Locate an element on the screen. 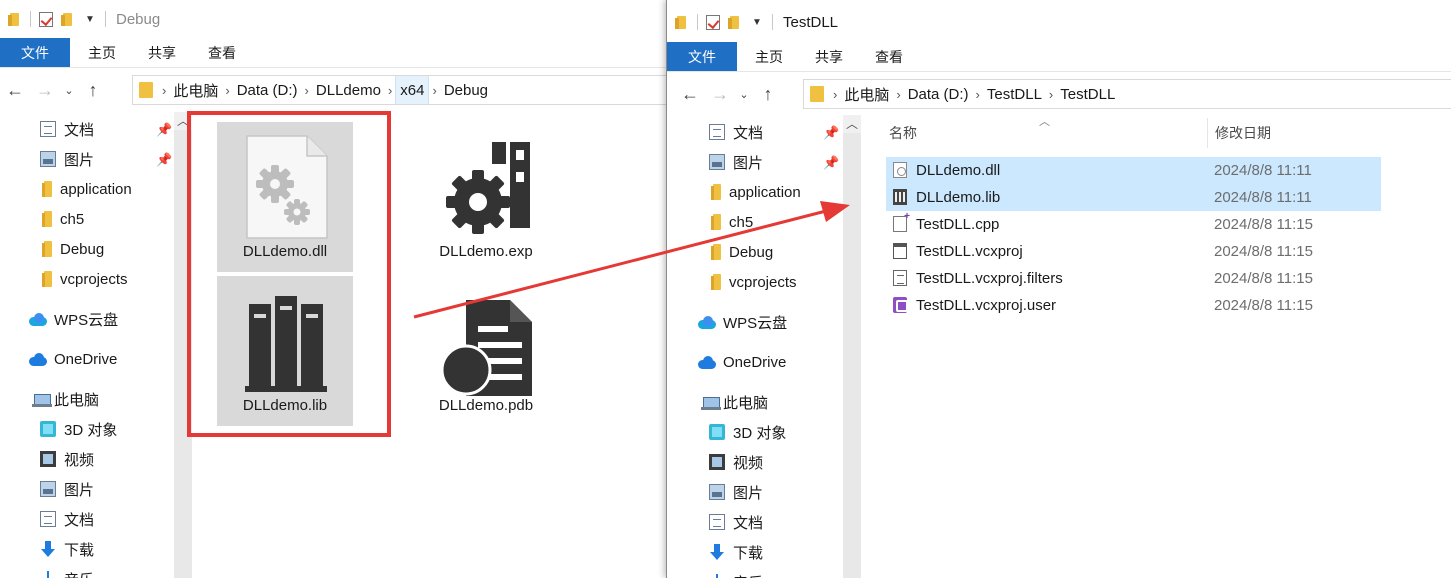 The image size is (1451, 578). file-row-dlldemo-lib: DLLdemo.lib 2024/8/8 11:11 is located at coordinates (1133, 197).